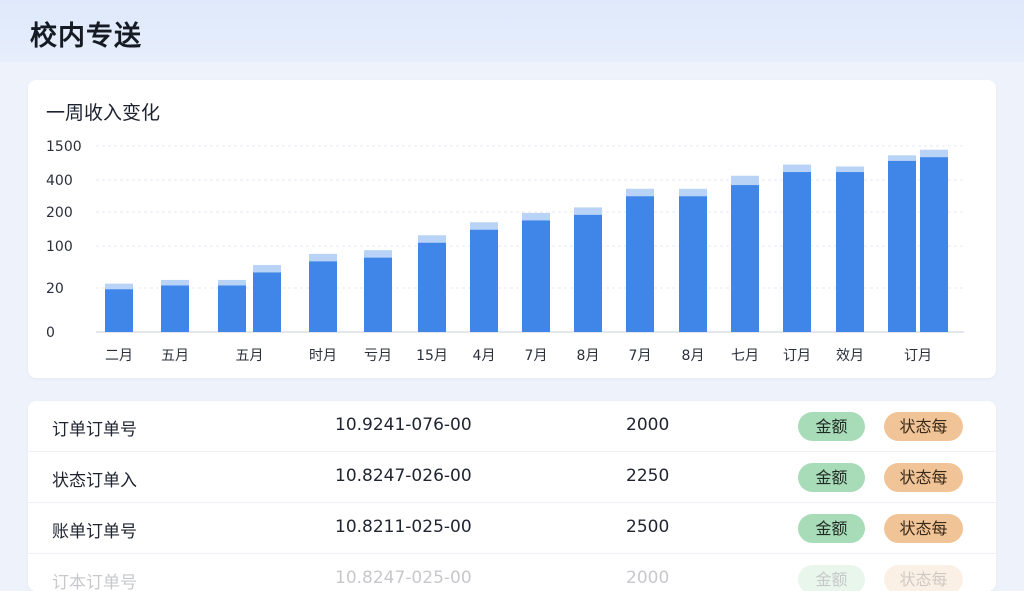 Image resolution: width=1024 pixels, height=591 pixels. Describe the element at coordinates (94, 582) in the screenshot. I see `order-name: 订本订单号` at that location.